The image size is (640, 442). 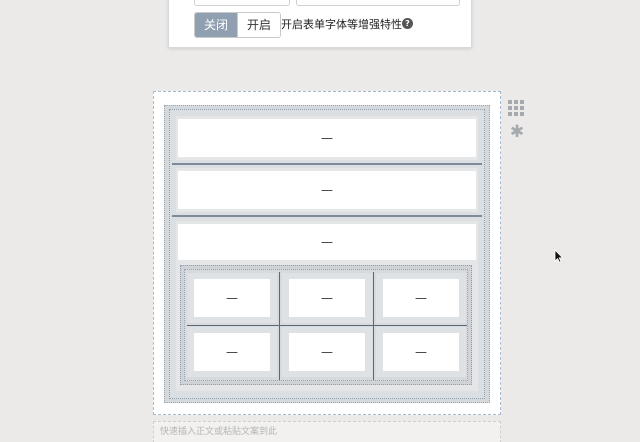 I want to click on grid-inner-container: — — — — — —, so click(x=326, y=325).